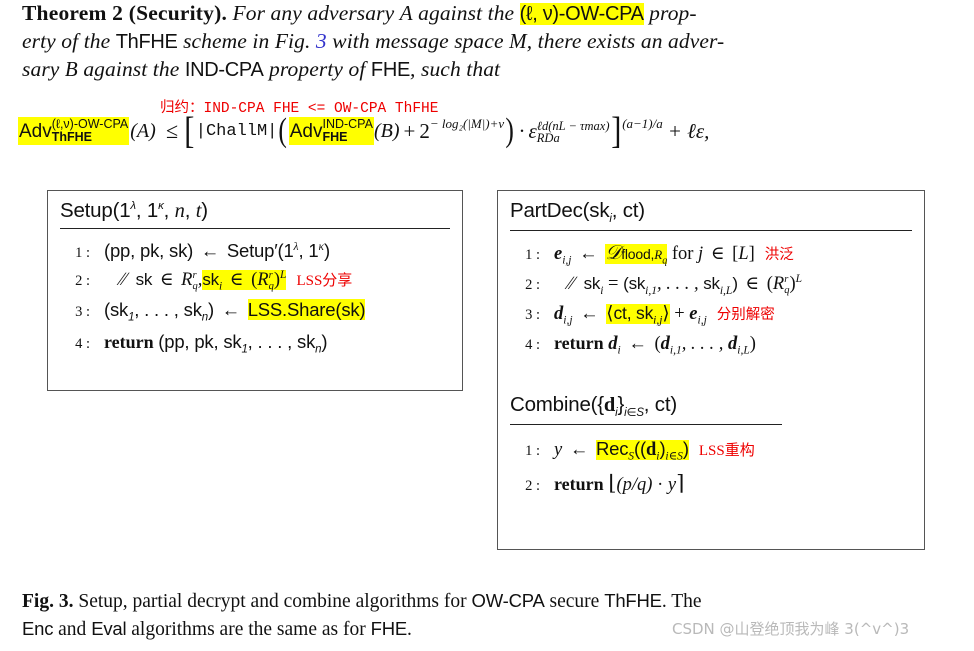 The height and width of the screenshot is (651, 974). I want to click on challm-term: |ChallM|, so click(236, 131).